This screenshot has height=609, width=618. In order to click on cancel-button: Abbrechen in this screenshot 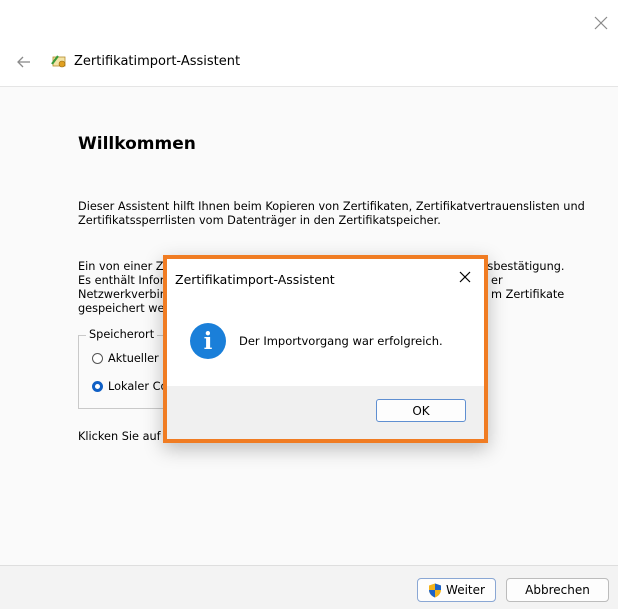, I will do `click(557, 590)`.